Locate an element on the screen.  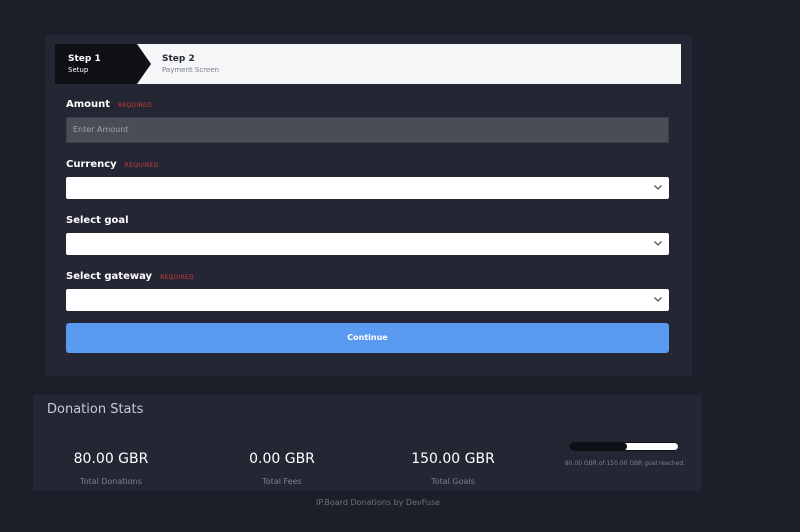
stat-total-goals: 150.00 GBR Total Goals is located at coordinates (453, 468).